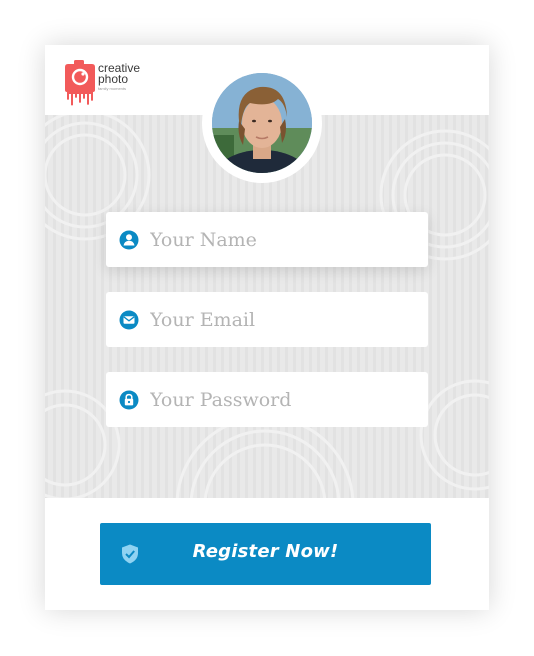 The image size is (534, 656). Describe the element at coordinates (80, 83) in the screenshot. I see `camera-logo-icon` at that location.